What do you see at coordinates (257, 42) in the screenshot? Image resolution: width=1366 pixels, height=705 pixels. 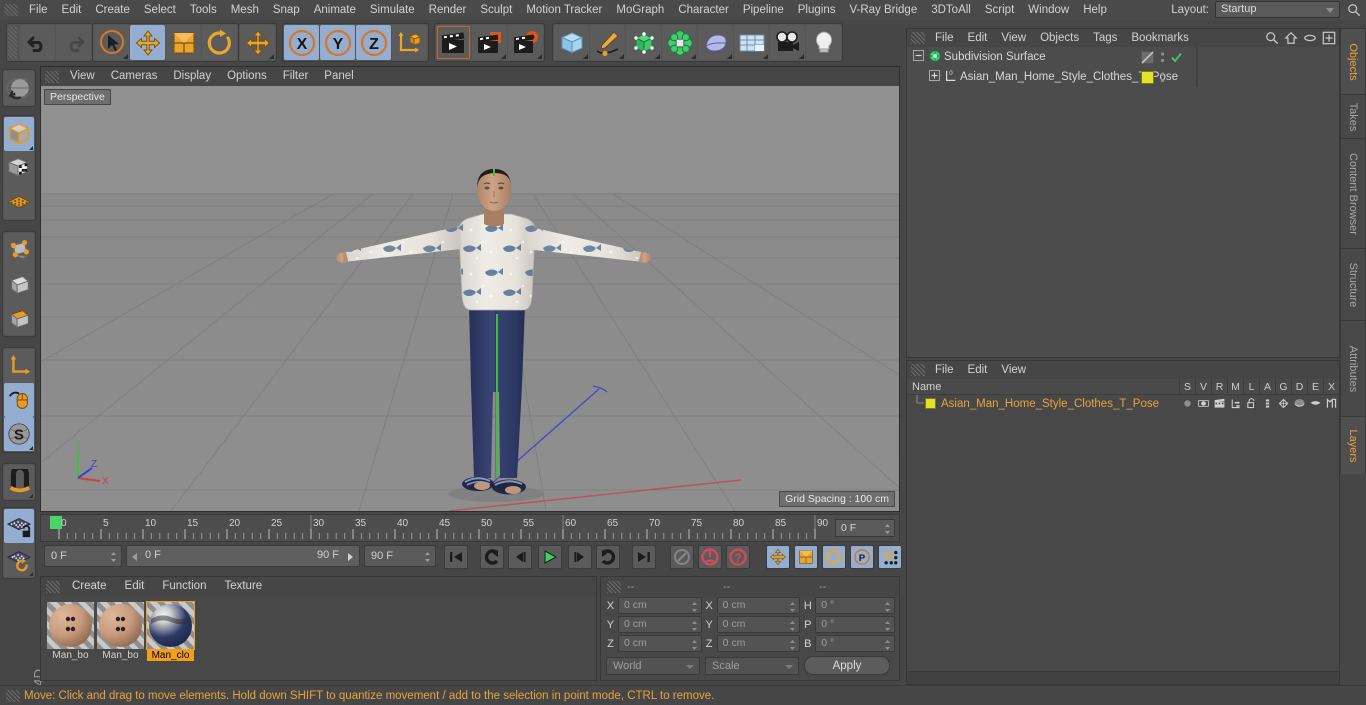 I see `global-move-button` at bounding box center [257, 42].